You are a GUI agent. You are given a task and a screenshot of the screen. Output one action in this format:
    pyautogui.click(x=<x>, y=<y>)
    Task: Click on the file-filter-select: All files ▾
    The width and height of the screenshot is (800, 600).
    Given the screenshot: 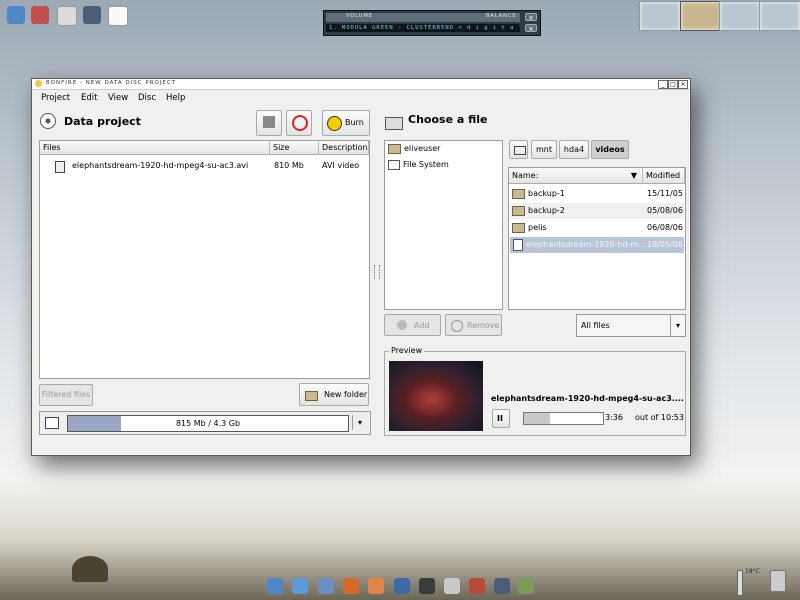 What is the action you would take?
    pyautogui.click(x=631, y=325)
    